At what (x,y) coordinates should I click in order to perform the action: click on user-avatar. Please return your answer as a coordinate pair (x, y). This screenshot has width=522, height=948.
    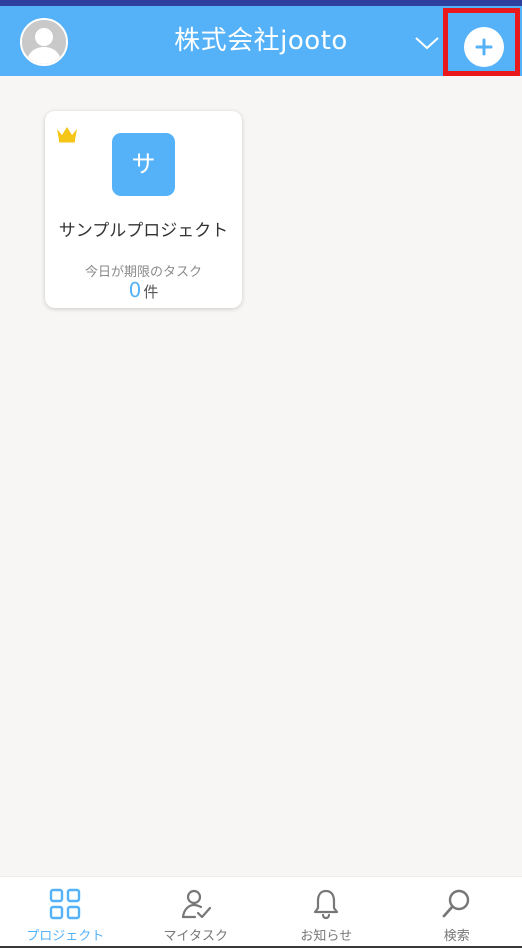
    Looking at the image, I should click on (44, 42).